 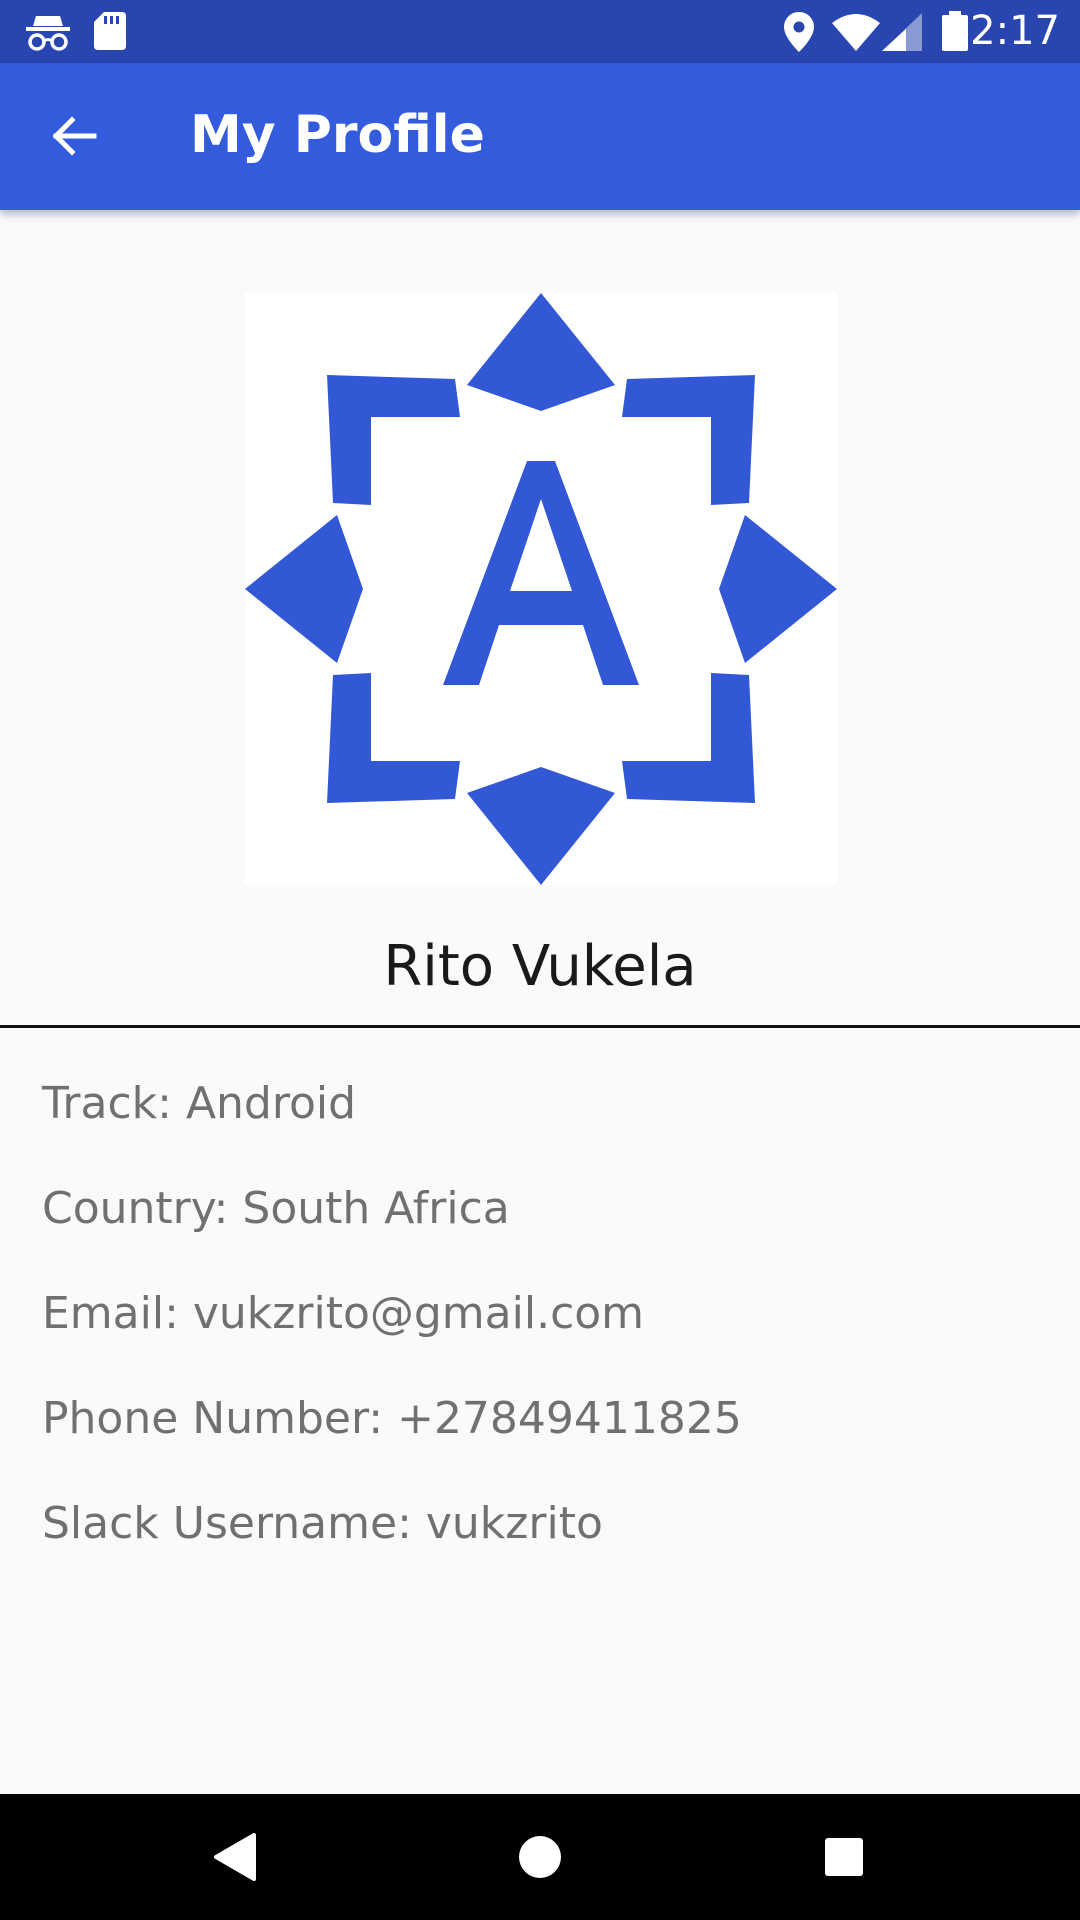 I want to click on nav-home-button, so click(x=540, y=1857).